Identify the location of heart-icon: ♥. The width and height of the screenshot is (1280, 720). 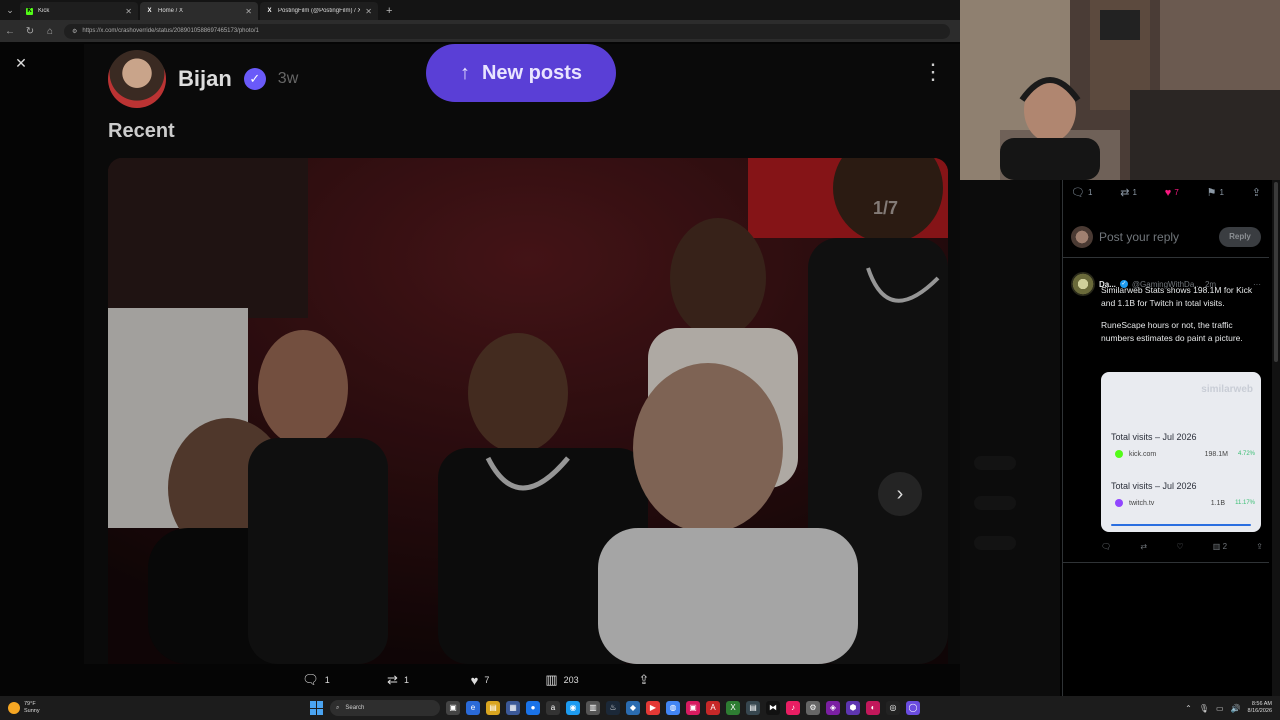
(1168, 192).